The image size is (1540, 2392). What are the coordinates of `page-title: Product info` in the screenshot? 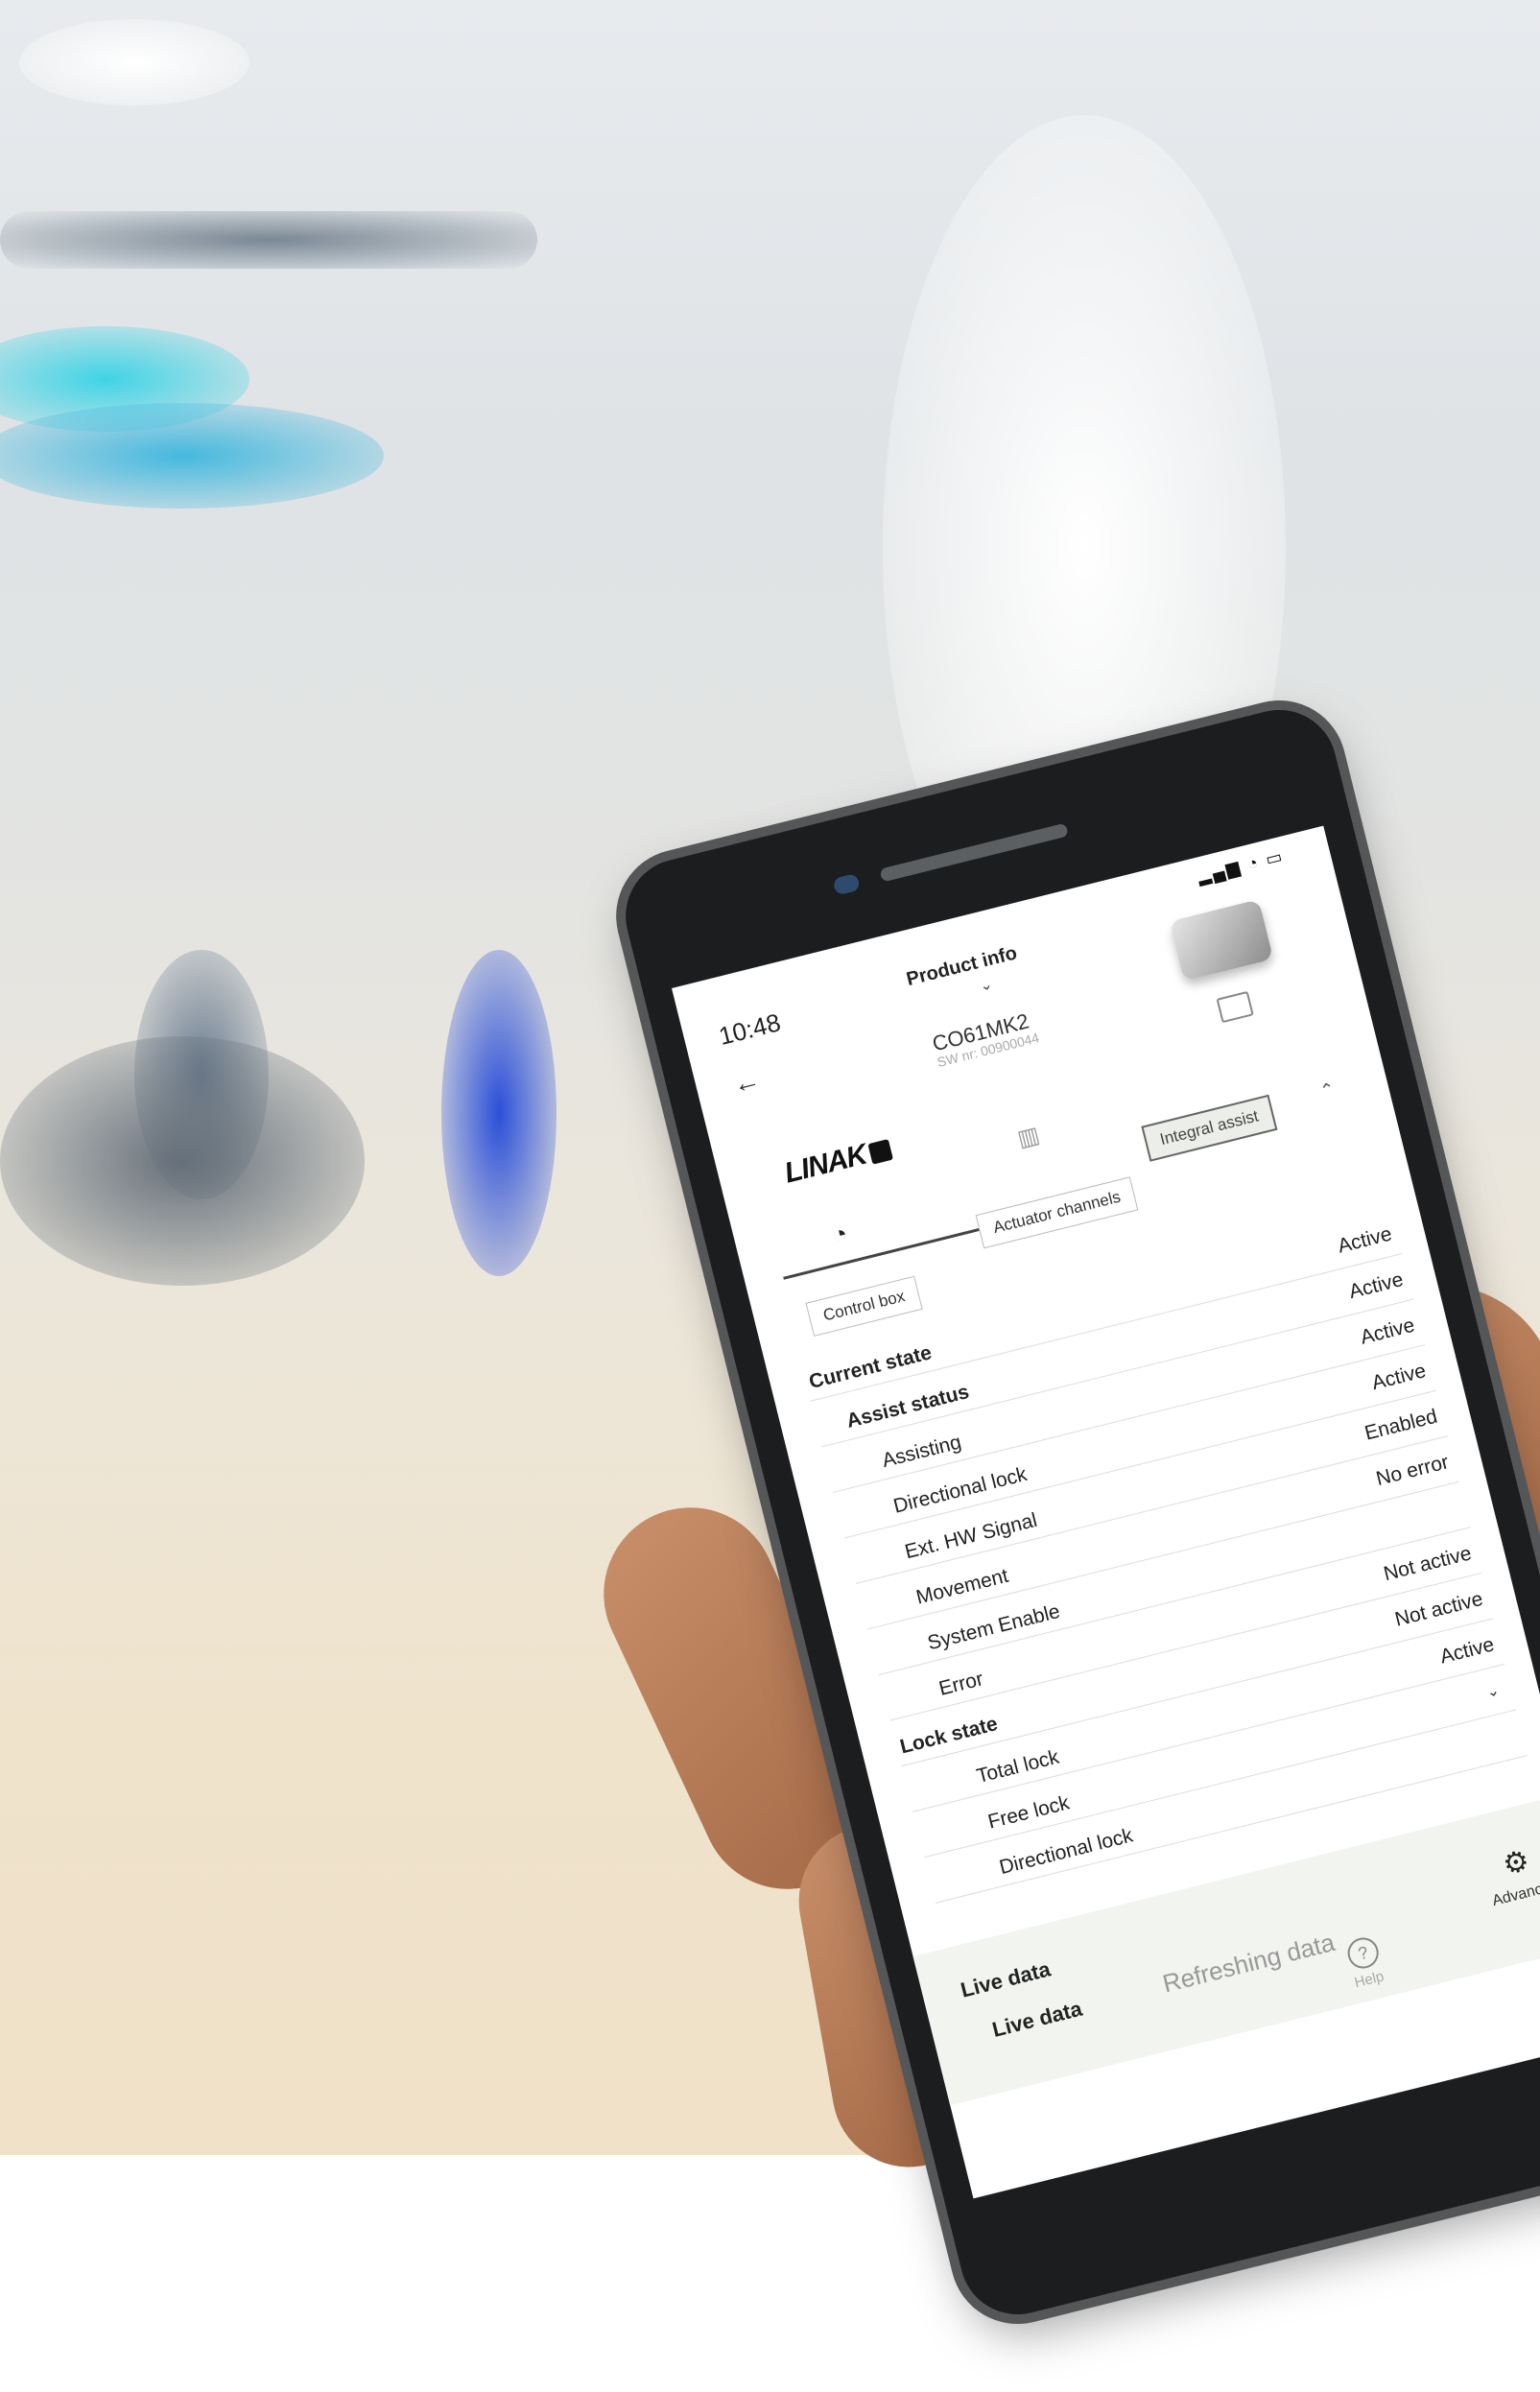 It's located at (962, 967).